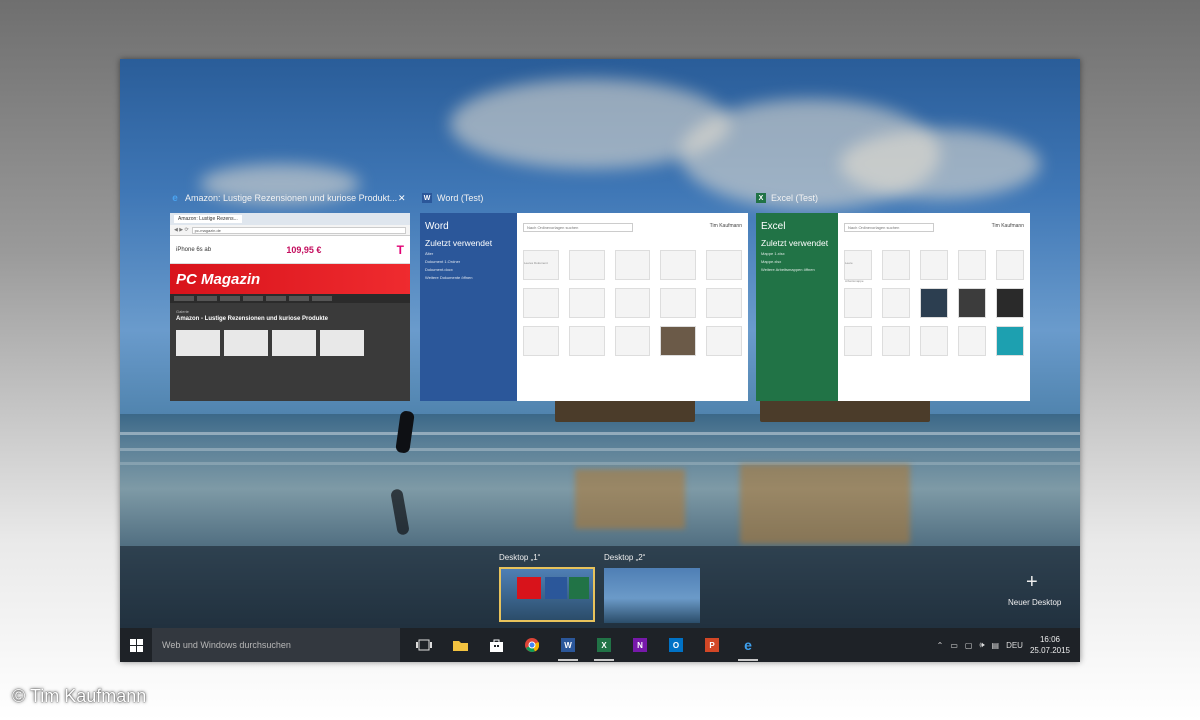  I want to click on desktop-2-thumbnail, so click(652, 595).